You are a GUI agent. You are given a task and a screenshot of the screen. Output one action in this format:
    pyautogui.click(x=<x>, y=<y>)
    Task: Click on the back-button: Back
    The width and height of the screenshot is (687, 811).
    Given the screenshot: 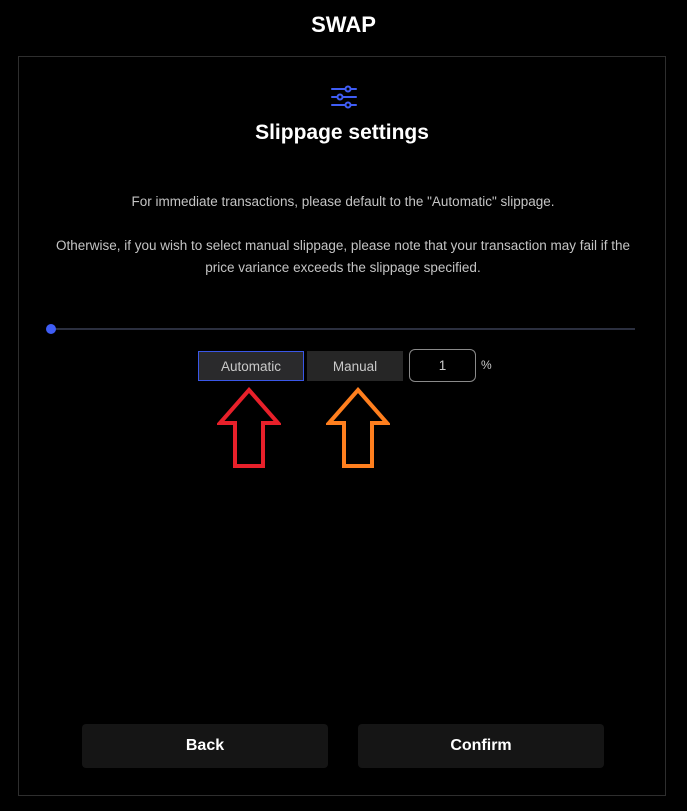 What is the action you would take?
    pyautogui.click(x=205, y=746)
    